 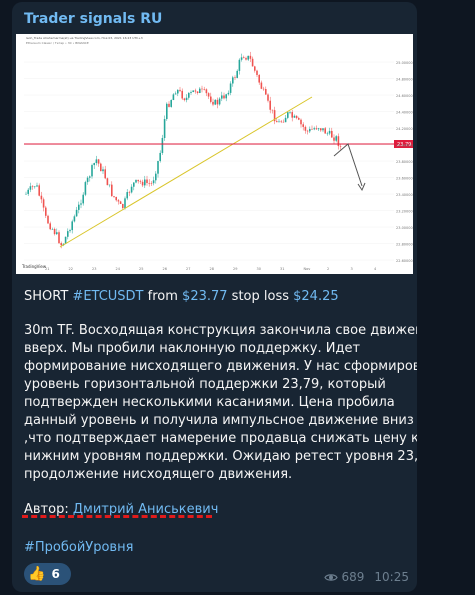 What do you see at coordinates (404, 261) in the screenshot?
I see `price-tick-label: 22.60000` at bounding box center [404, 261].